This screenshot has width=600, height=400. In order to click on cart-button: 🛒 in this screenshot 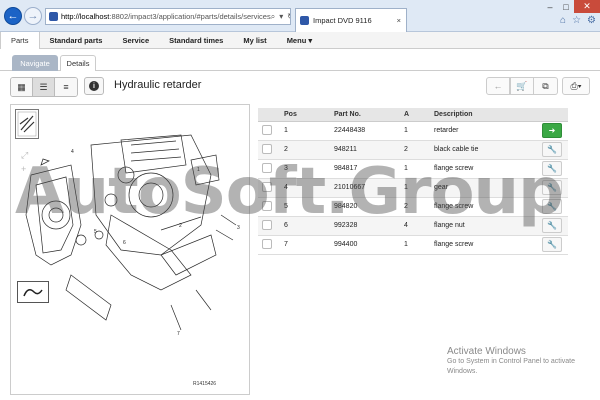, I will do `click(522, 86)`.